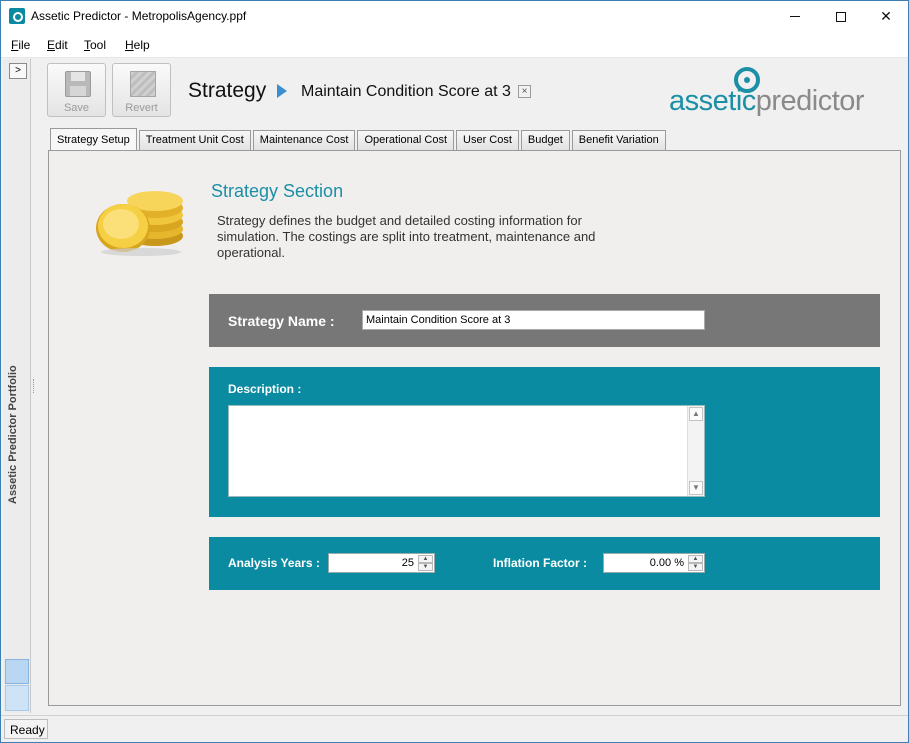 Image resolution: width=909 pixels, height=743 pixels. Describe the element at coordinates (274, 563) in the screenshot. I see `analysis-years-label: Analysis Years :` at that location.